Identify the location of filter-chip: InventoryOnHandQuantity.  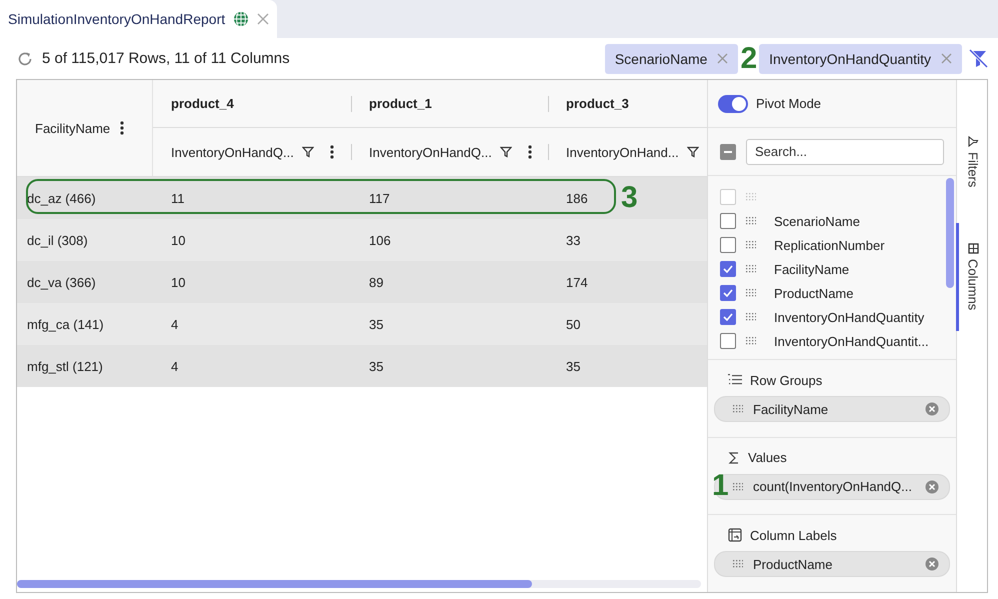
(860, 59).